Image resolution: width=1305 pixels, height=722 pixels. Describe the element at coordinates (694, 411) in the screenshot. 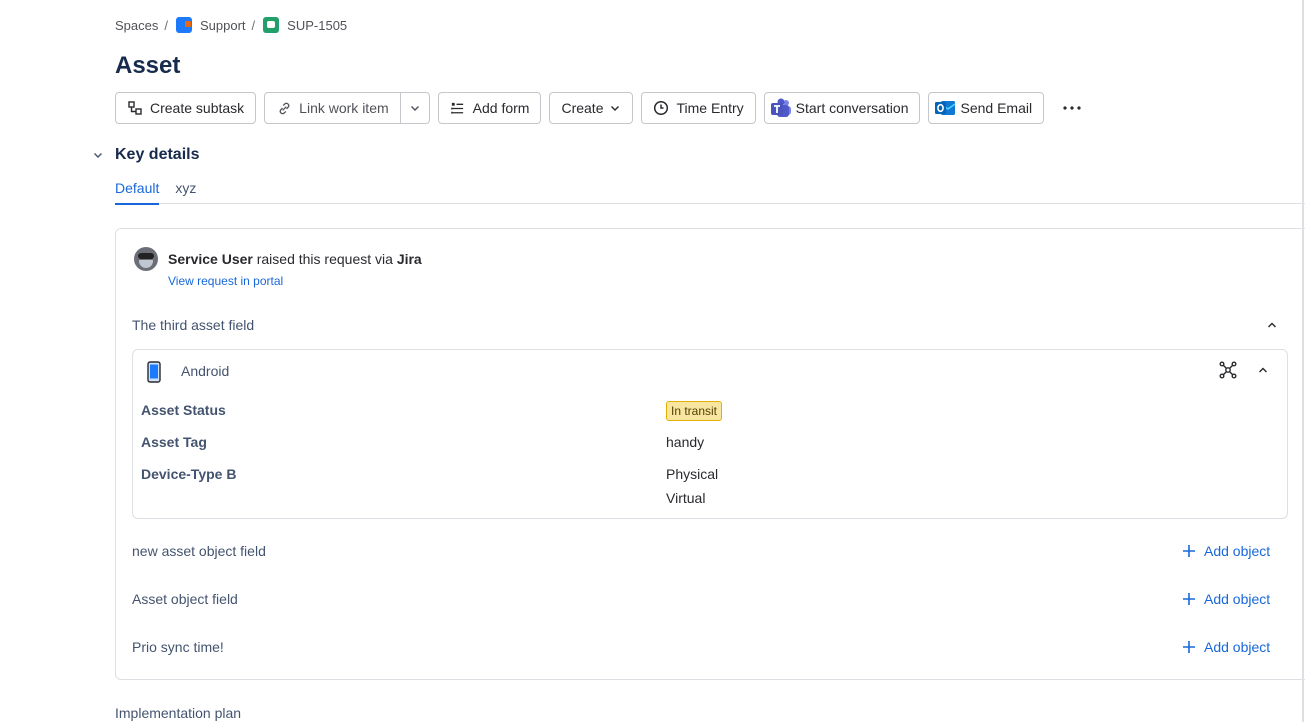

I see `status-badge: In transit` at that location.